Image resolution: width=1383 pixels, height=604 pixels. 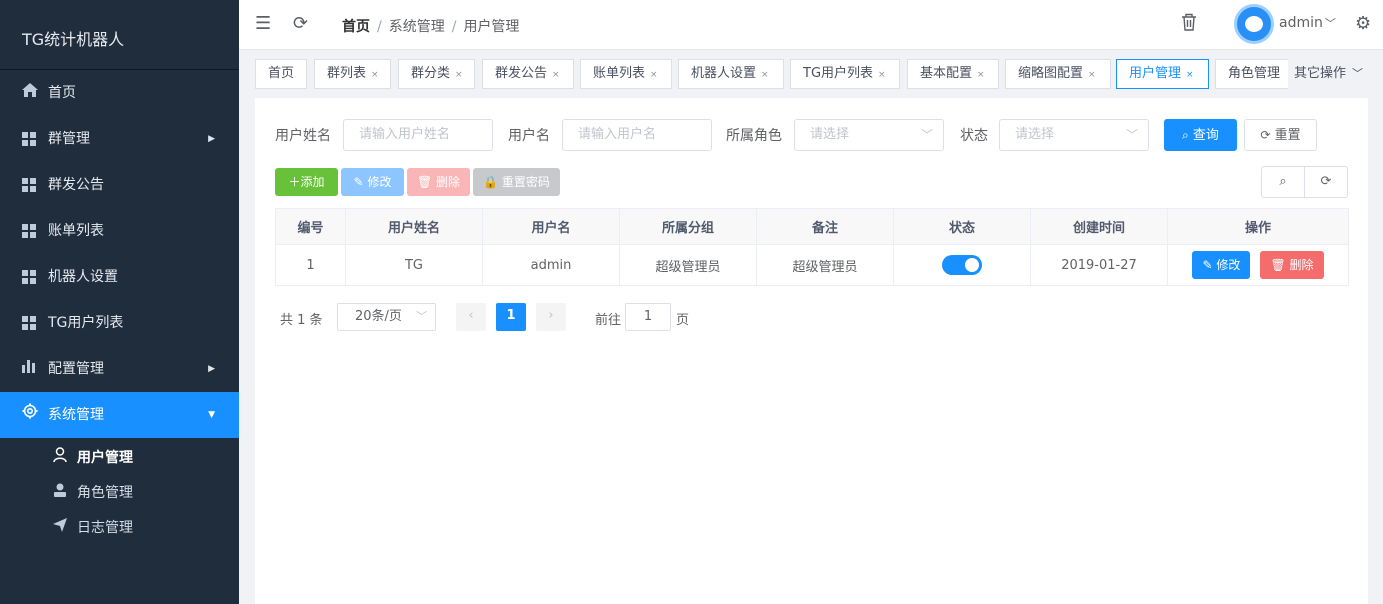 What do you see at coordinates (119, 139) in the screenshot?
I see `sidebar-item-group-management: 群管理 ▶` at bounding box center [119, 139].